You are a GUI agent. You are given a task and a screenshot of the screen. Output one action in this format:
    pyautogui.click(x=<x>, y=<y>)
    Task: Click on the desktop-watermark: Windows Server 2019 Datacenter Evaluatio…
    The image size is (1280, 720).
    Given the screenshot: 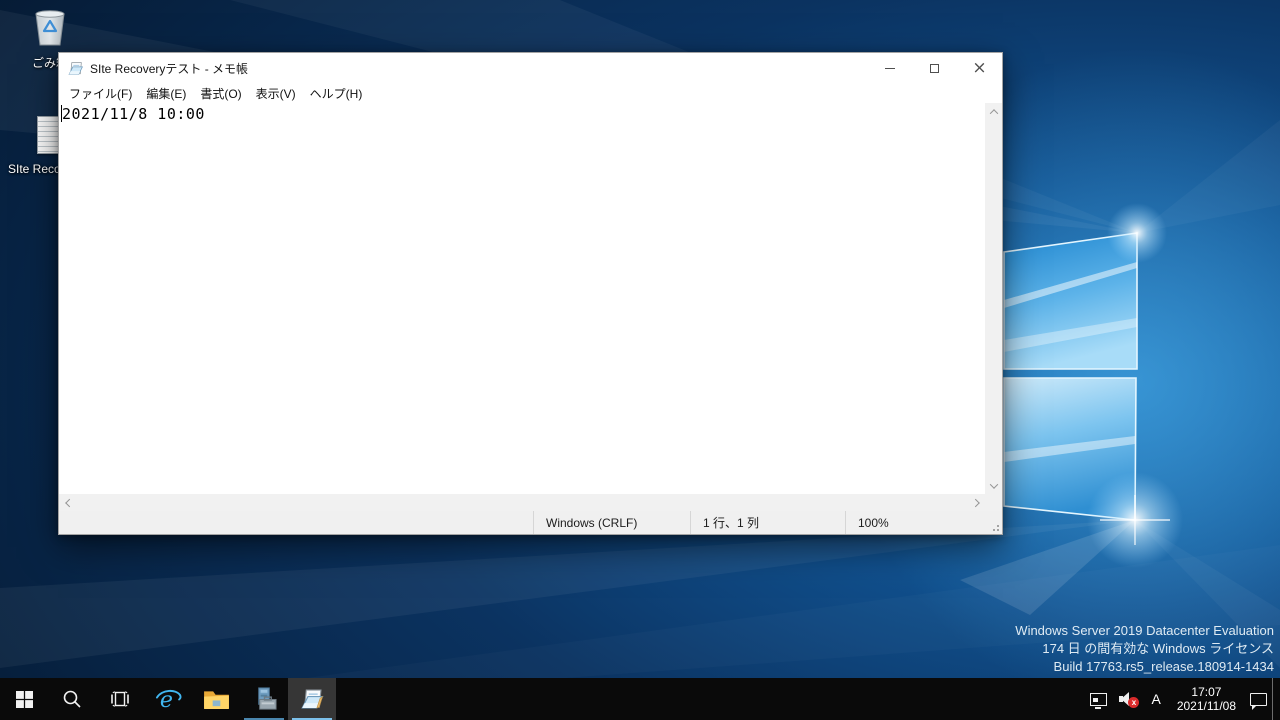 What is the action you would take?
    pyautogui.click(x=1144, y=649)
    